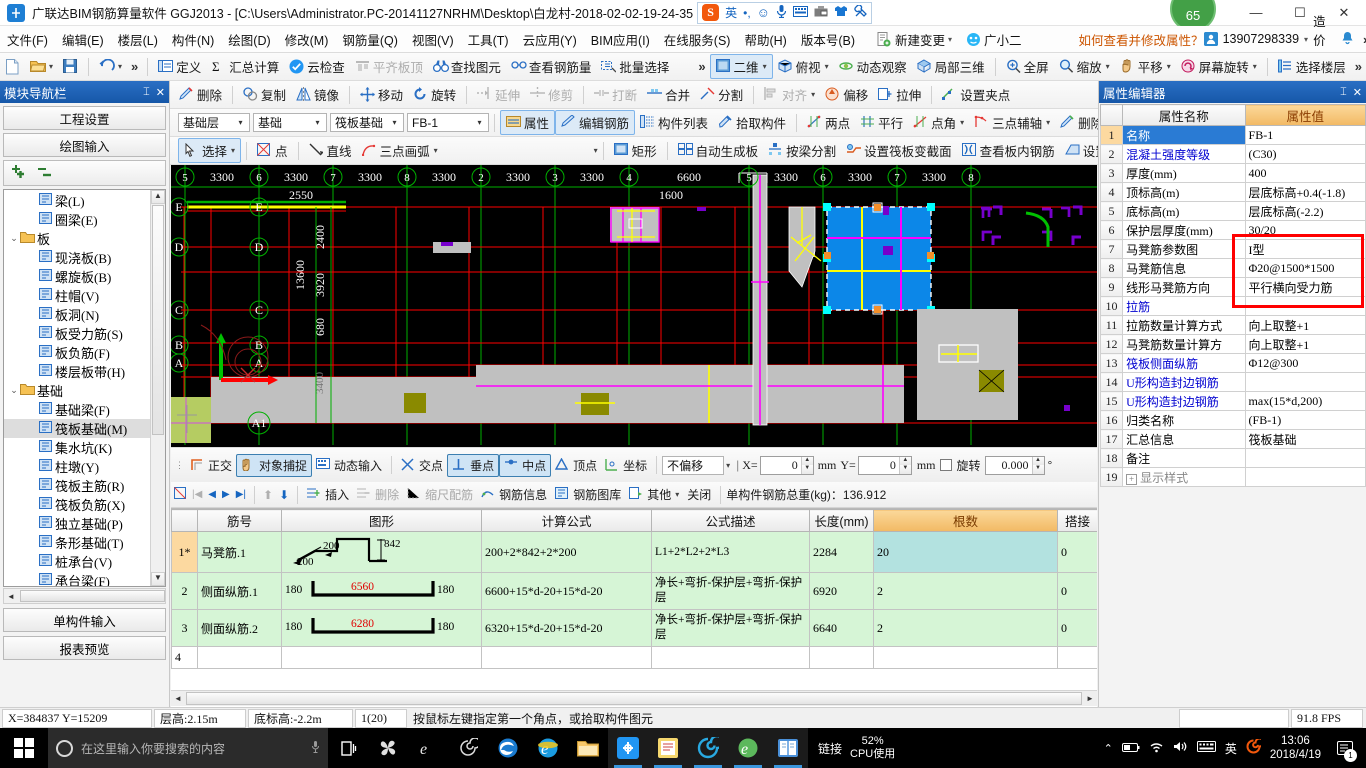 This screenshot has height=768, width=1366. Describe the element at coordinates (157, 388) in the screenshot. I see `tree-vertical-scrollbar: ▲ ▼` at that location.